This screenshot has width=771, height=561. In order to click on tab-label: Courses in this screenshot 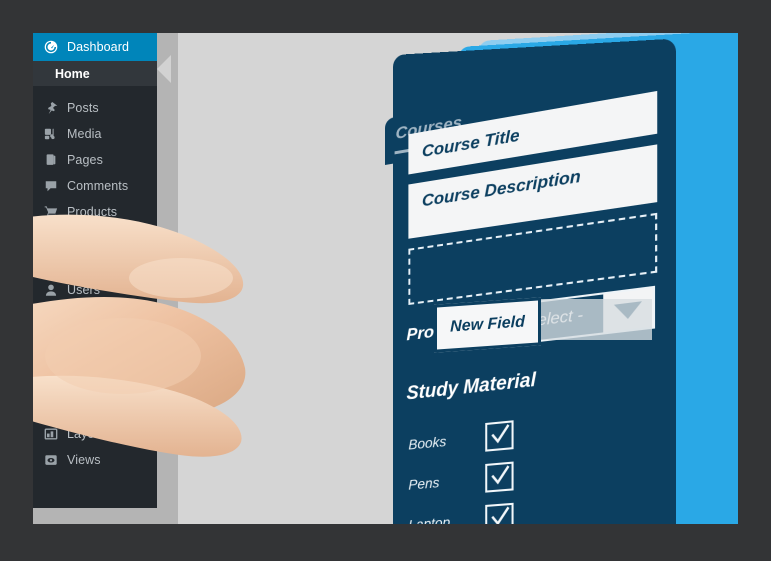, I will do `click(429, 128)`.